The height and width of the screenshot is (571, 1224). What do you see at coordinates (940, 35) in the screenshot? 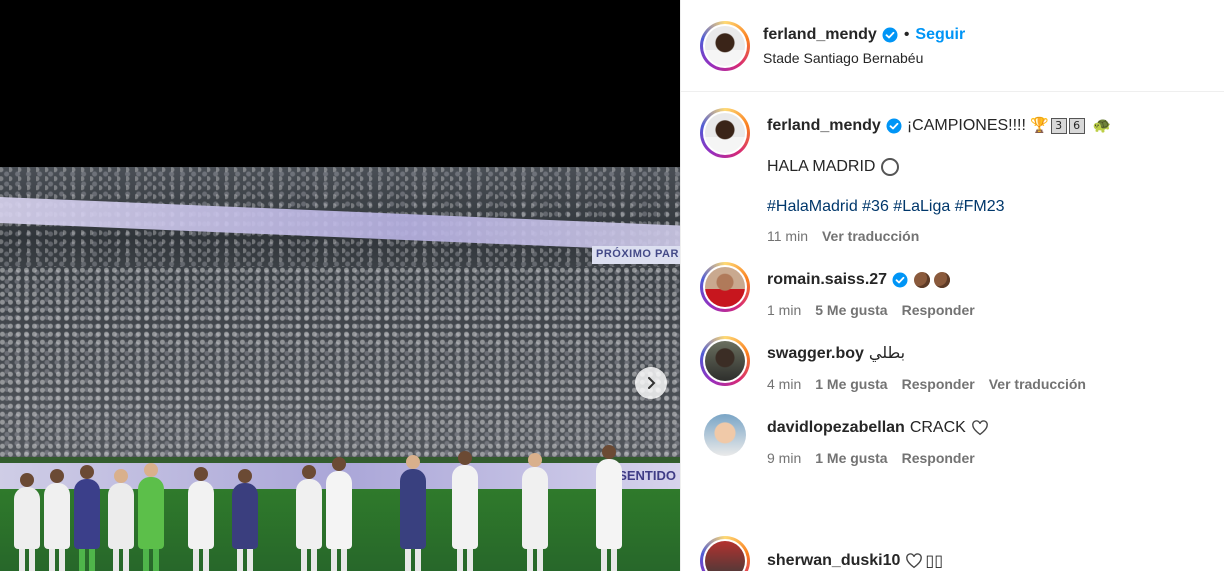
I see `follow-button: Seguir` at bounding box center [940, 35].